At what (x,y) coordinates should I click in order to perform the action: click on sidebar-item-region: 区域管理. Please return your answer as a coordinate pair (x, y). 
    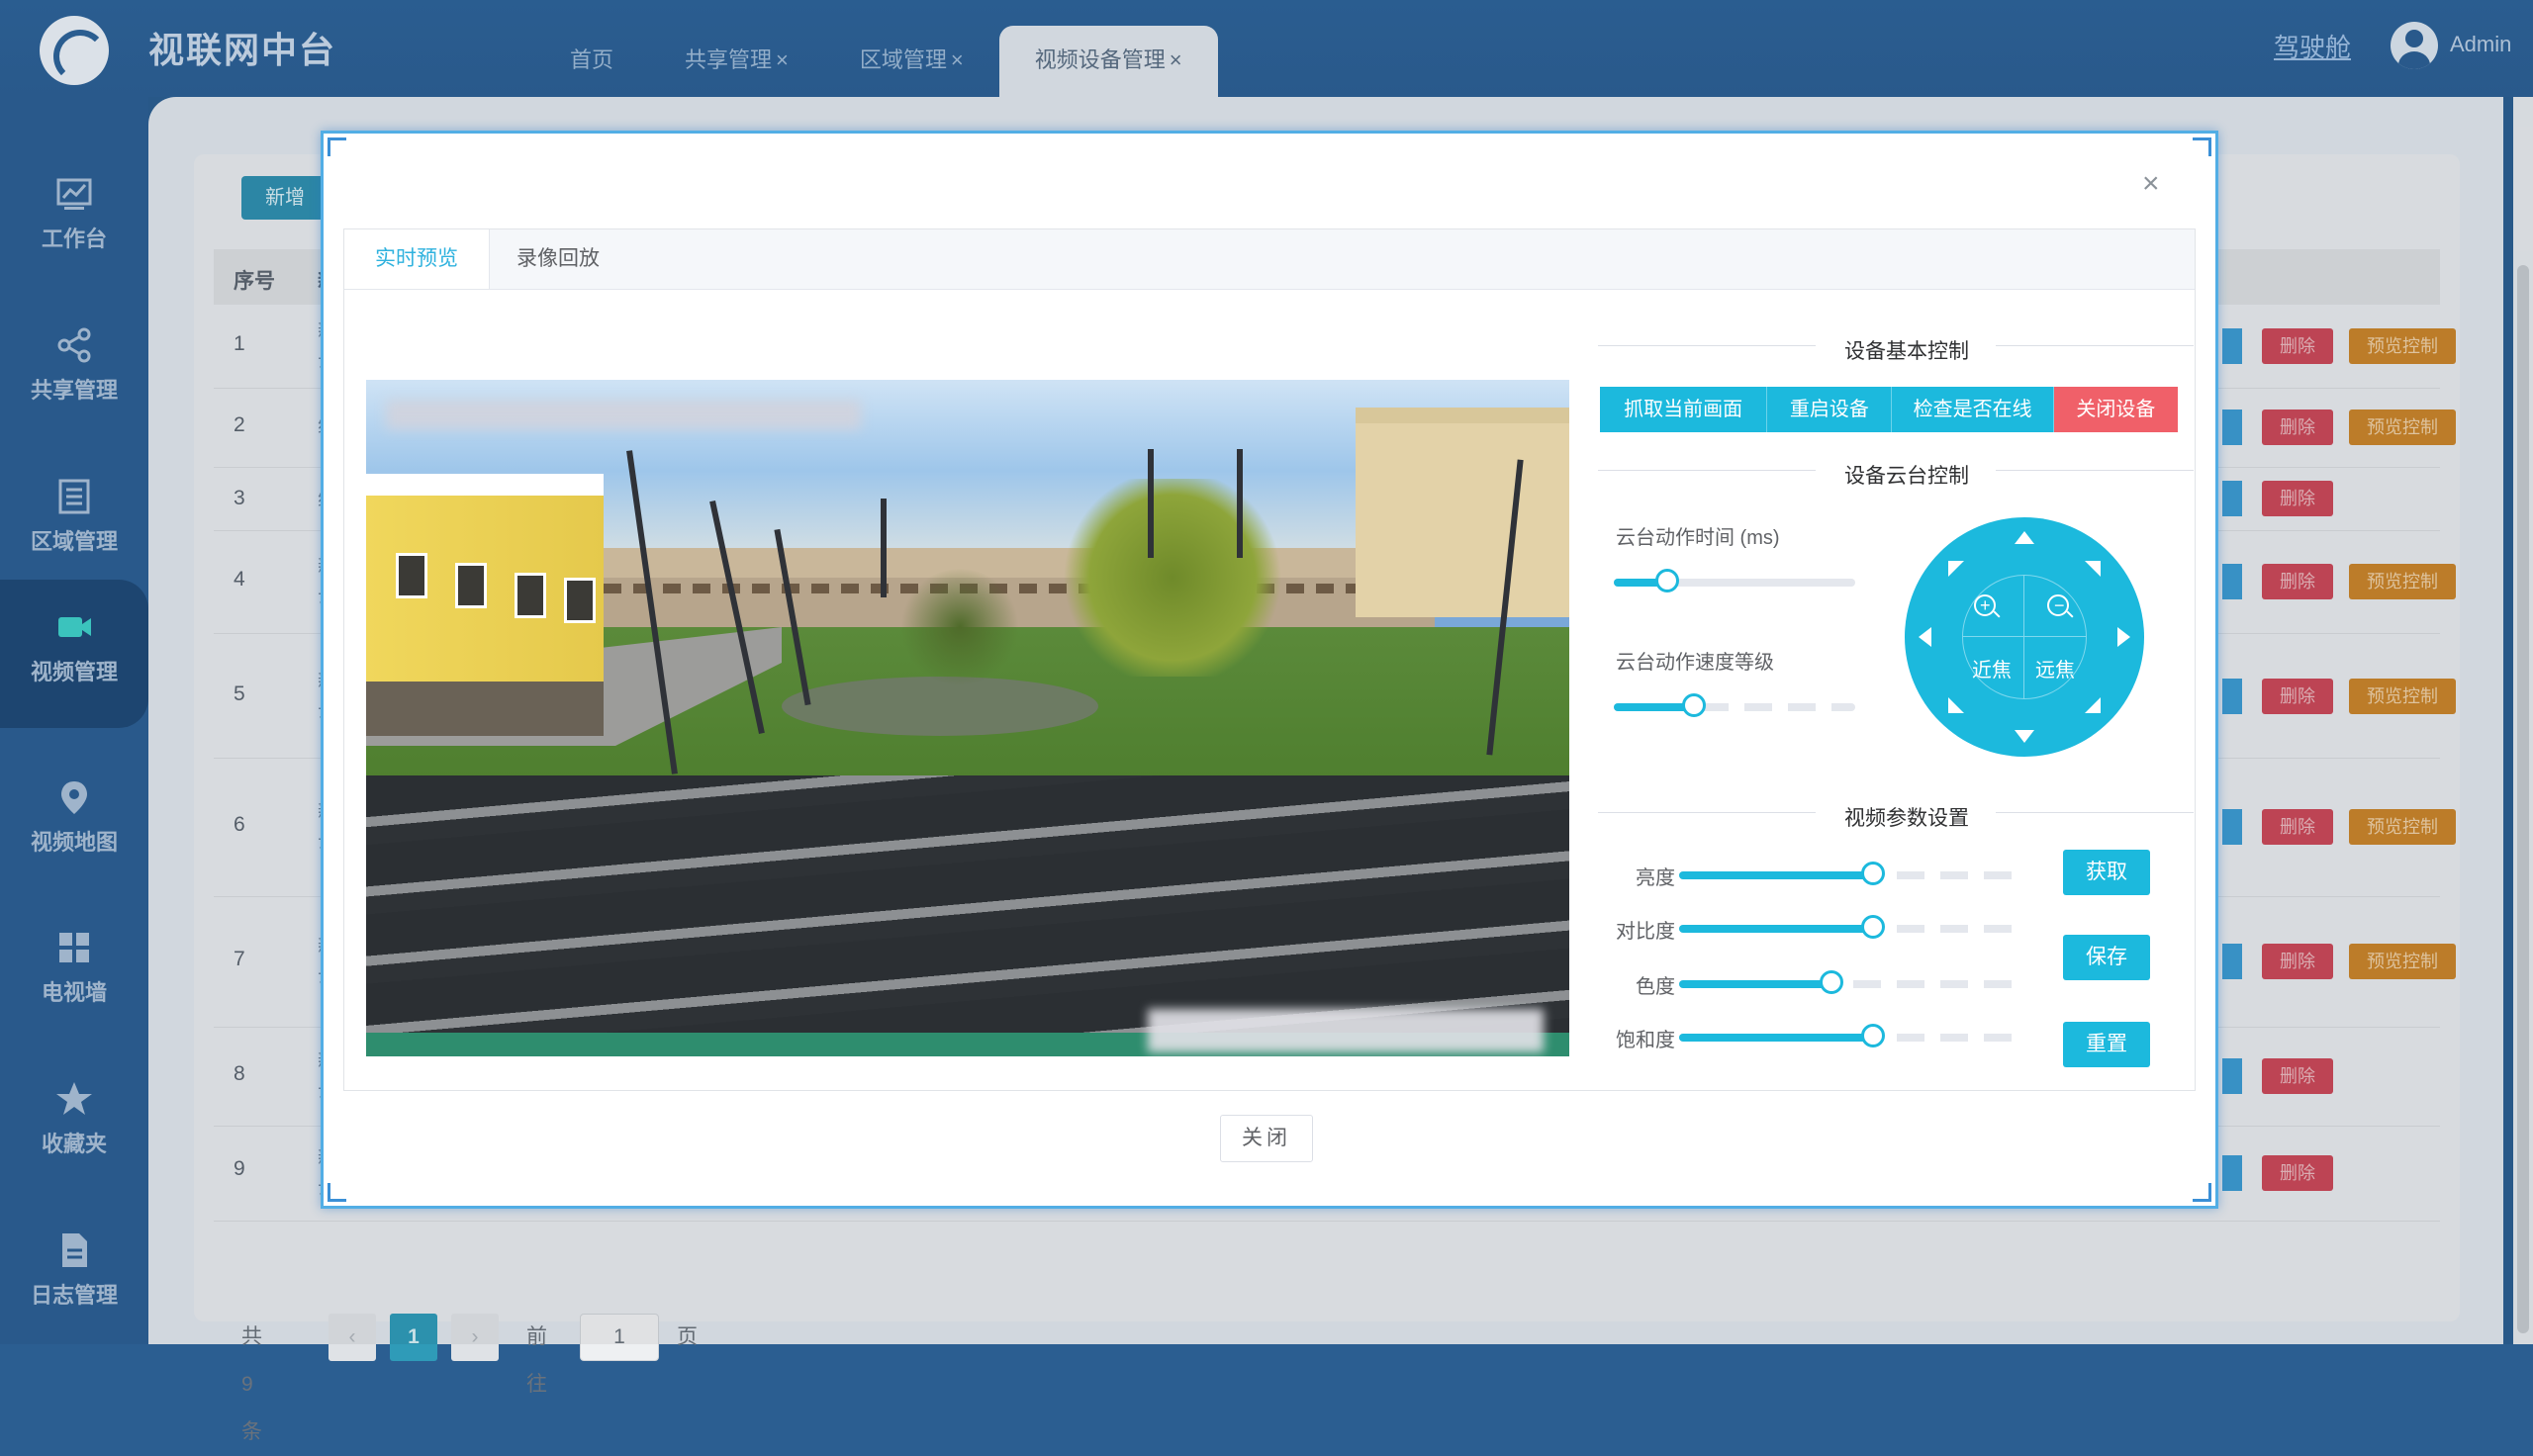
    Looking at the image, I should click on (74, 523).